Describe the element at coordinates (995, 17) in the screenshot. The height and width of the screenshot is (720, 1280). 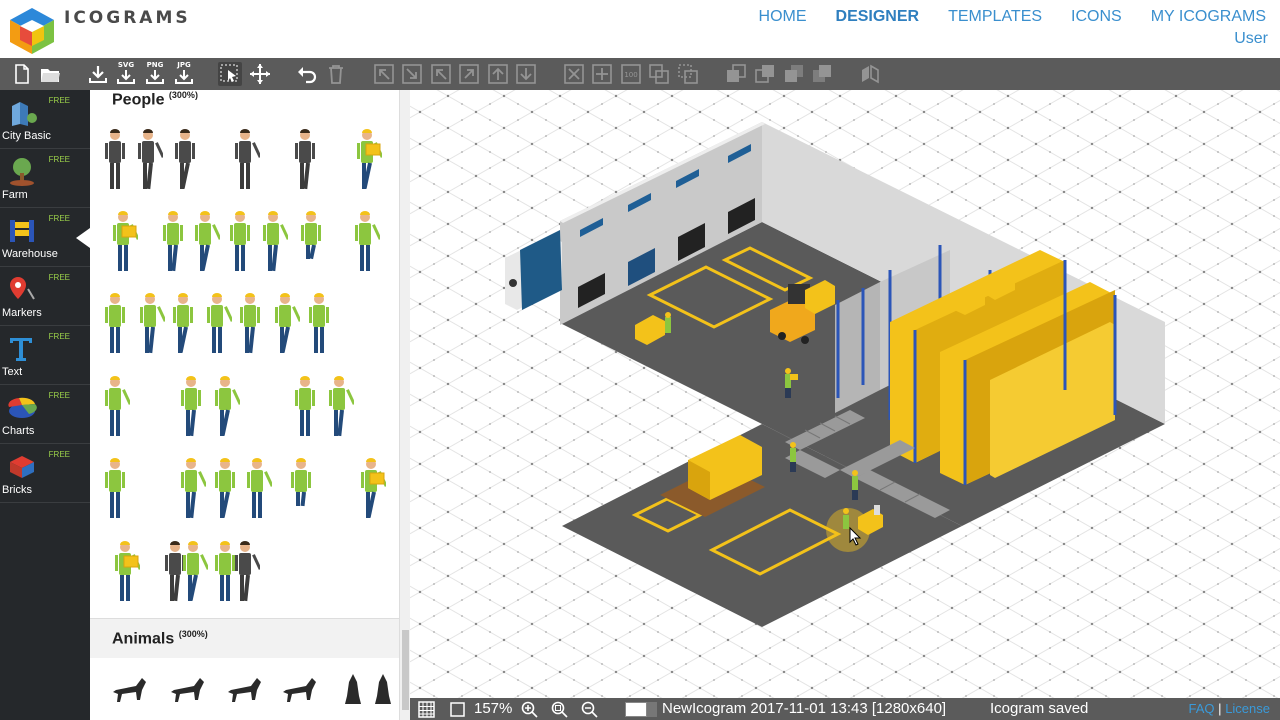
I see `nav-templates: TEMPLATES` at that location.